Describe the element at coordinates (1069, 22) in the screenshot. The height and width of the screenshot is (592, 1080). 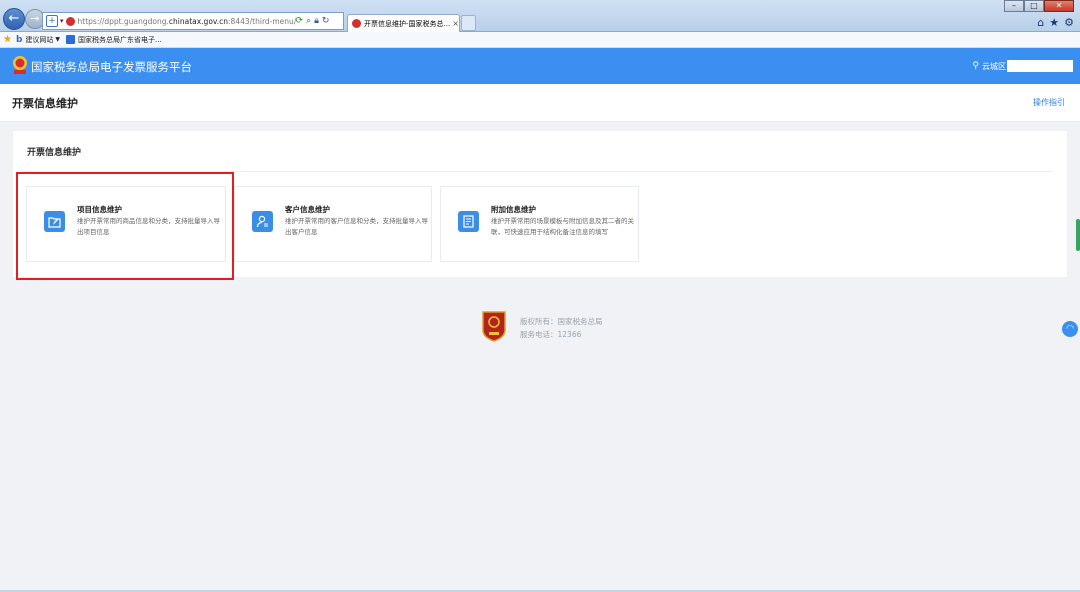
I see `gear-icon: ⚙` at that location.